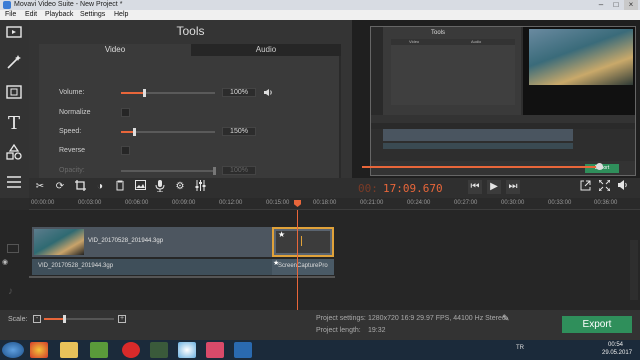  What do you see at coordinates (69, 350) in the screenshot?
I see `folder-icon` at bounding box center [69, 350].